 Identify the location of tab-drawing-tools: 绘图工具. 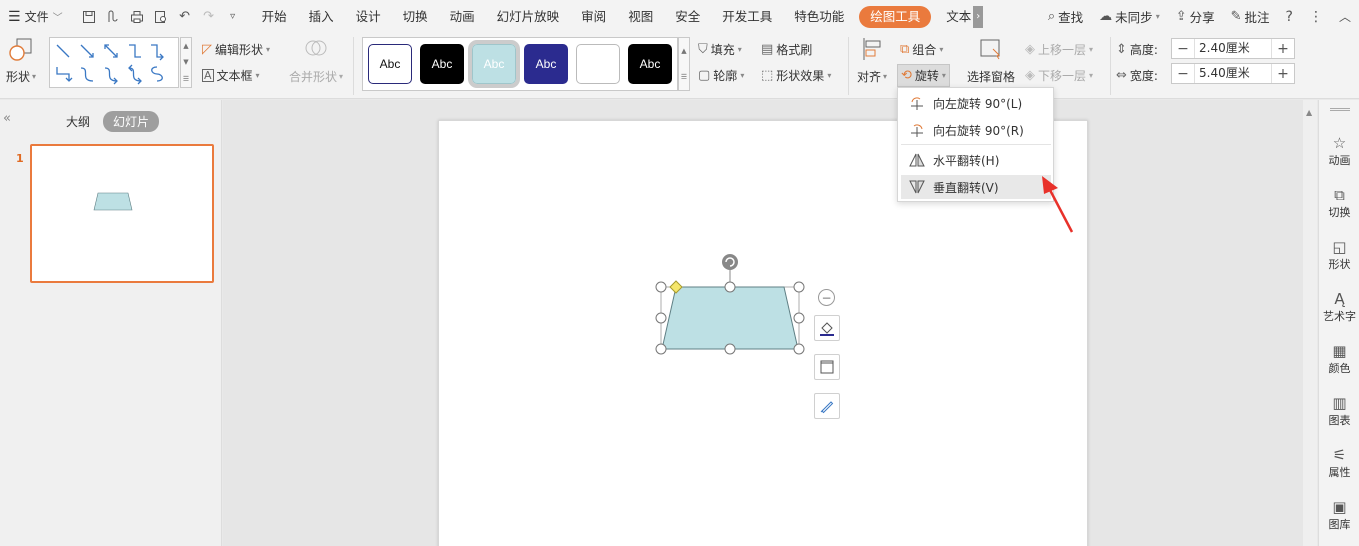
(895, 16).